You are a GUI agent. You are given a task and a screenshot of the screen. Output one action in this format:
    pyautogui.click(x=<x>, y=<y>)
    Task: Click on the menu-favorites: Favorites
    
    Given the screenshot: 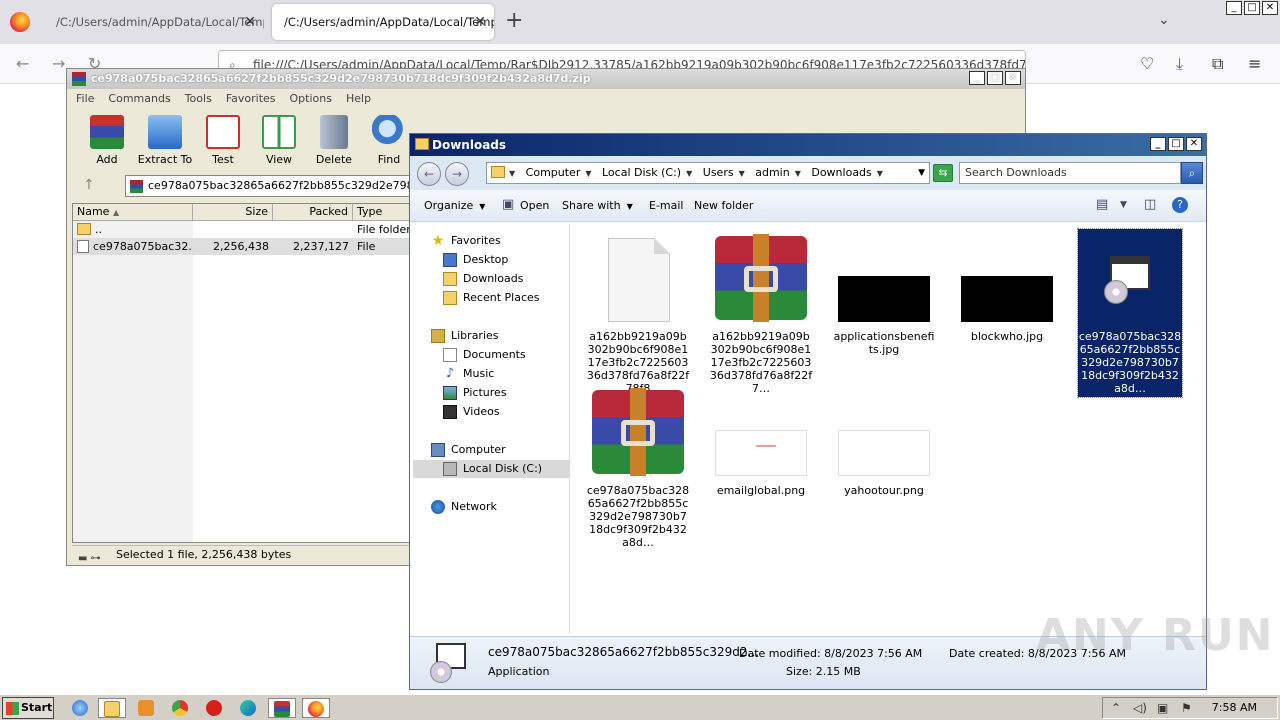 What is the action you would take?
    pyautogui.click(x=251, y=99)
    